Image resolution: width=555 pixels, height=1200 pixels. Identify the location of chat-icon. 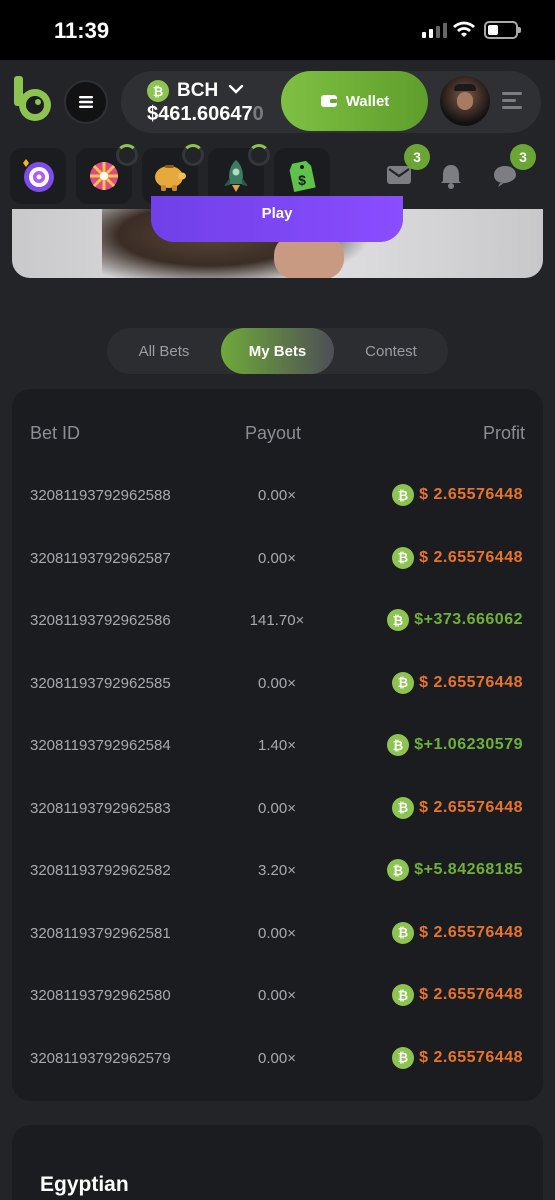
(505, 176).